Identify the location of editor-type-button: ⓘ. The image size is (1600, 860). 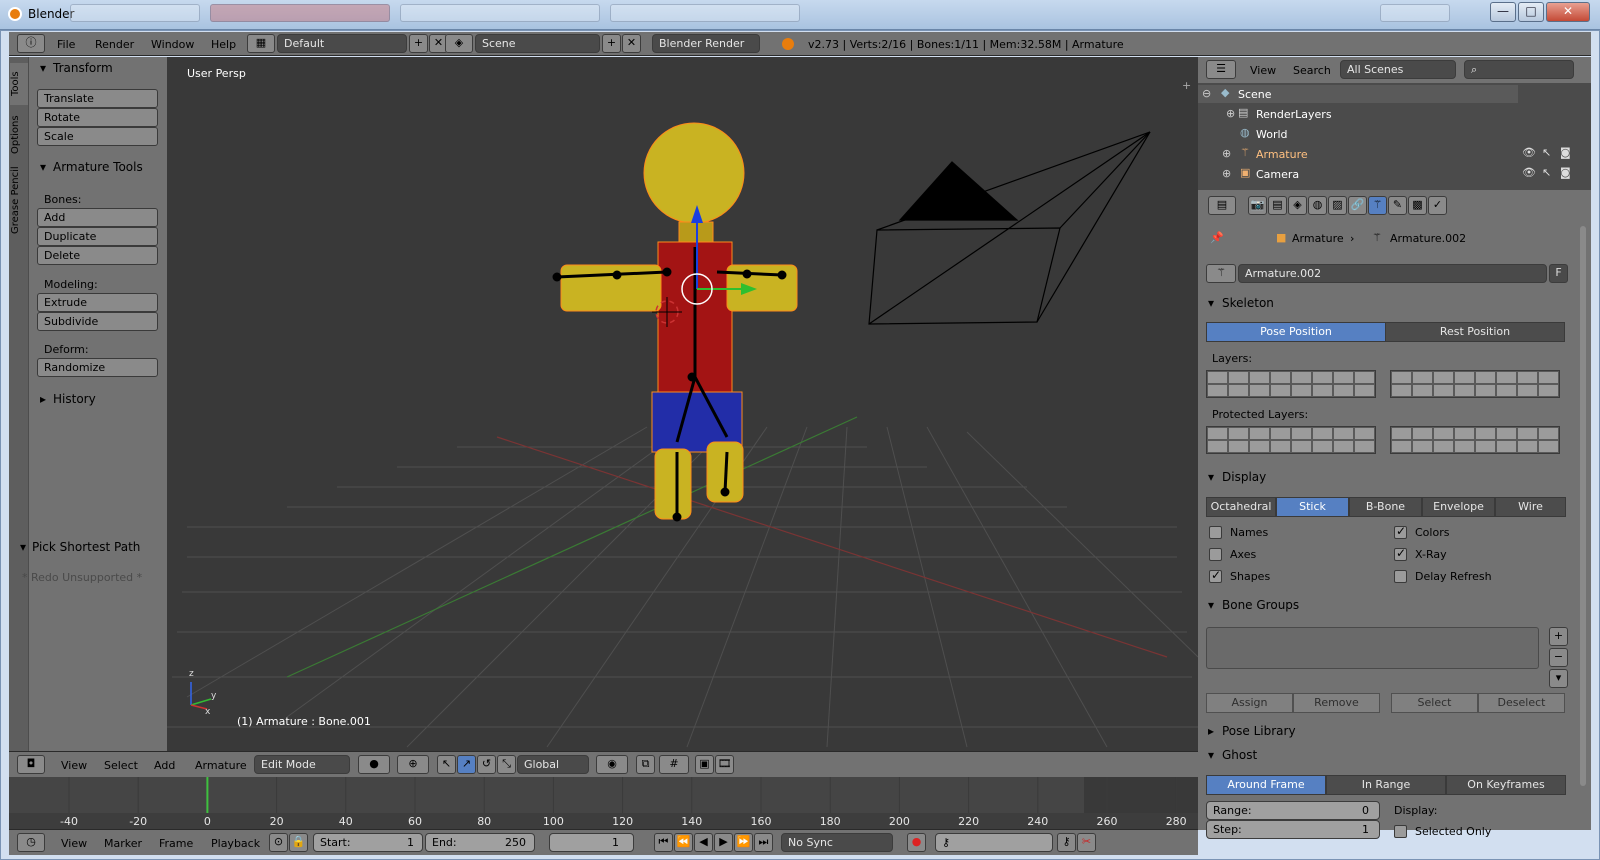
(31, 43).